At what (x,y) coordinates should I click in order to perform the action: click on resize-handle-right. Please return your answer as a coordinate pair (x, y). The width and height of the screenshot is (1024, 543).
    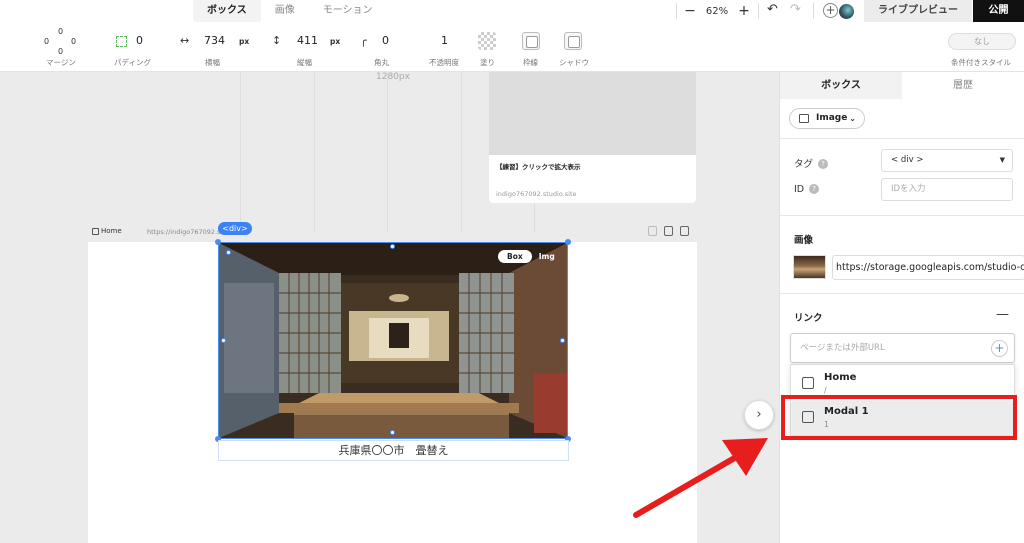
    Looking at the image, I should click on (562, 340).